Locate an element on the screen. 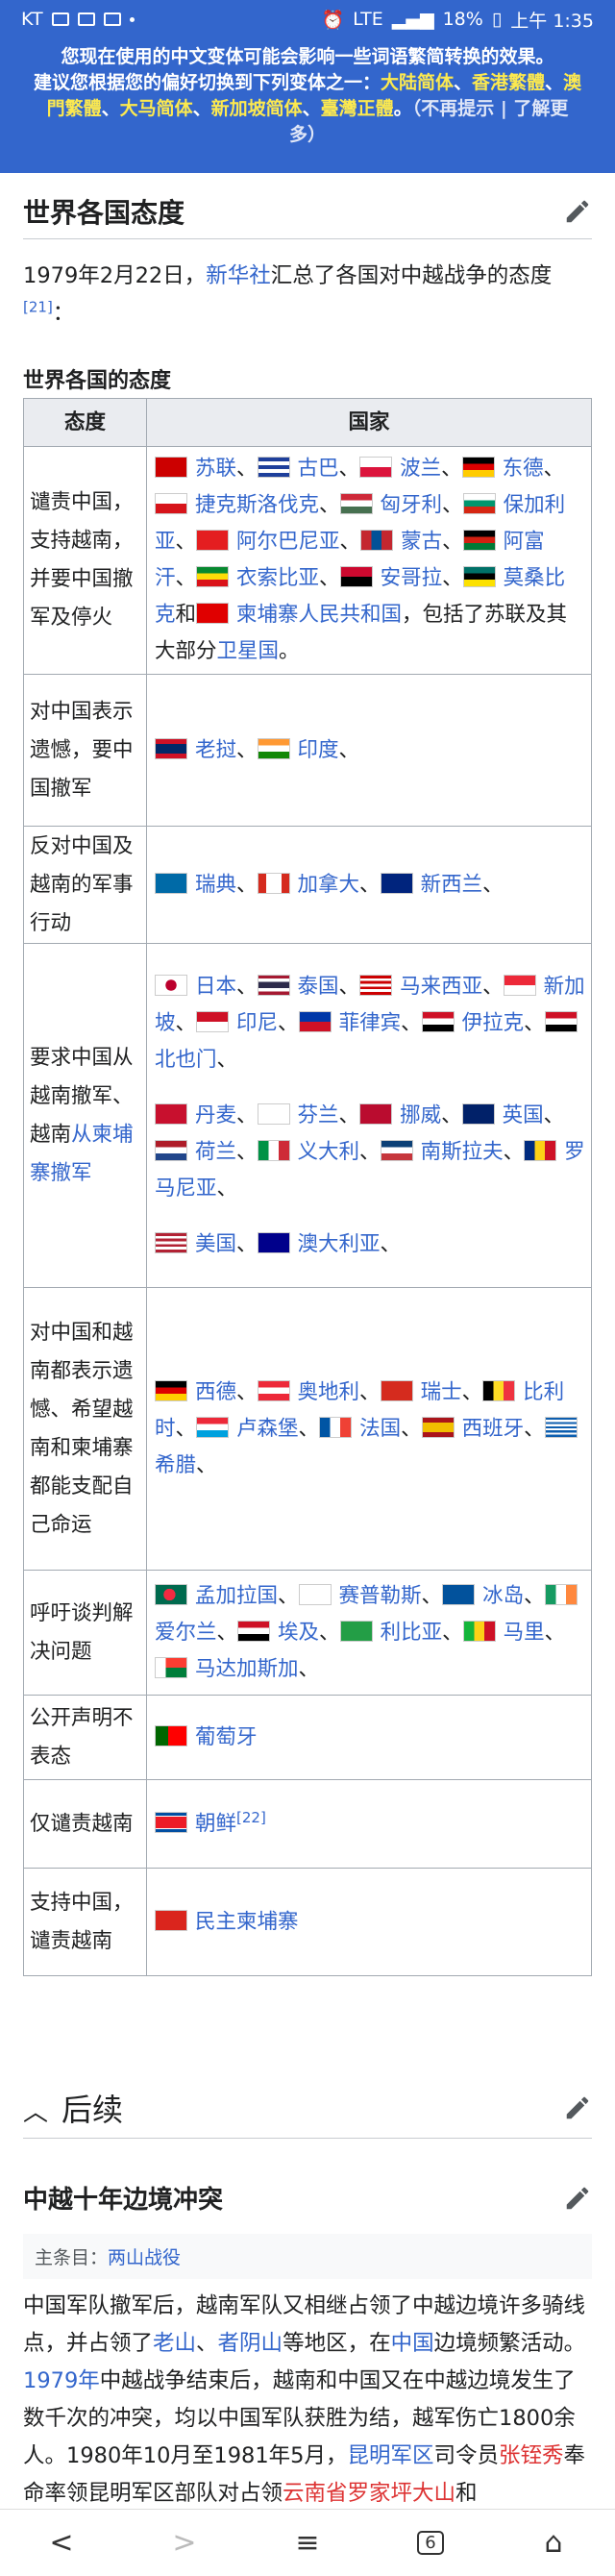 The width and height of the screenshot is (615, 2576). country-link: 东德 is located at coordinates (524, 469).